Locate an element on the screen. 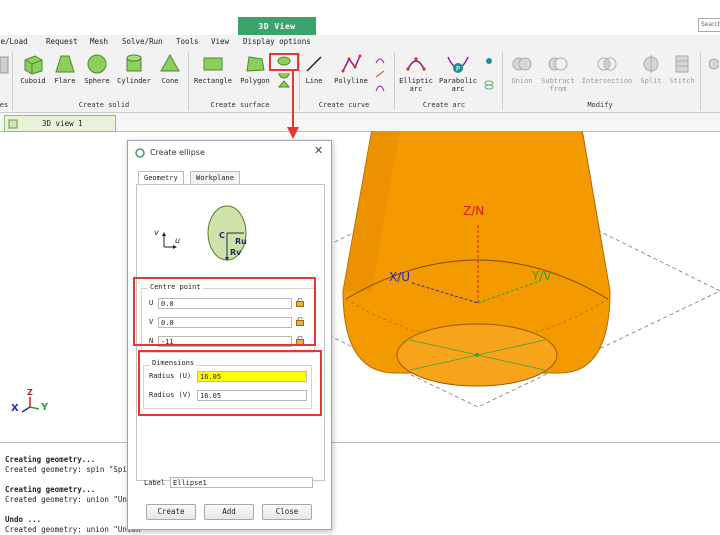 This screenshot has width=720, height=535. clipped-tool is located at coordinates (5, 65).